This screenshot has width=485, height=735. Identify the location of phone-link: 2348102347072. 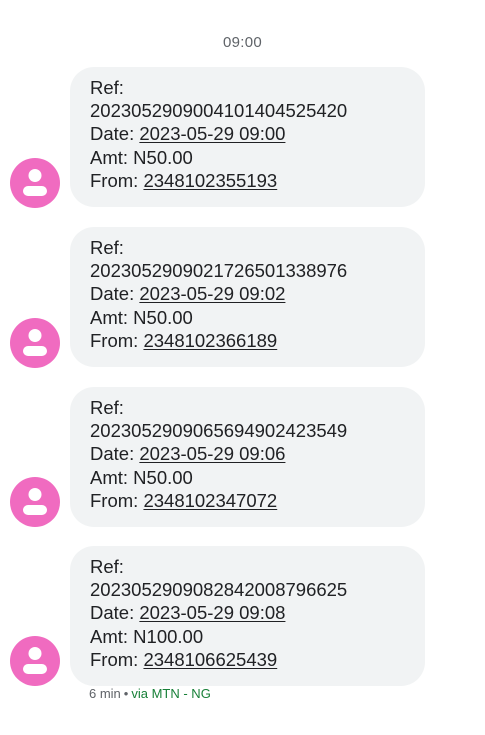
(210, 500).